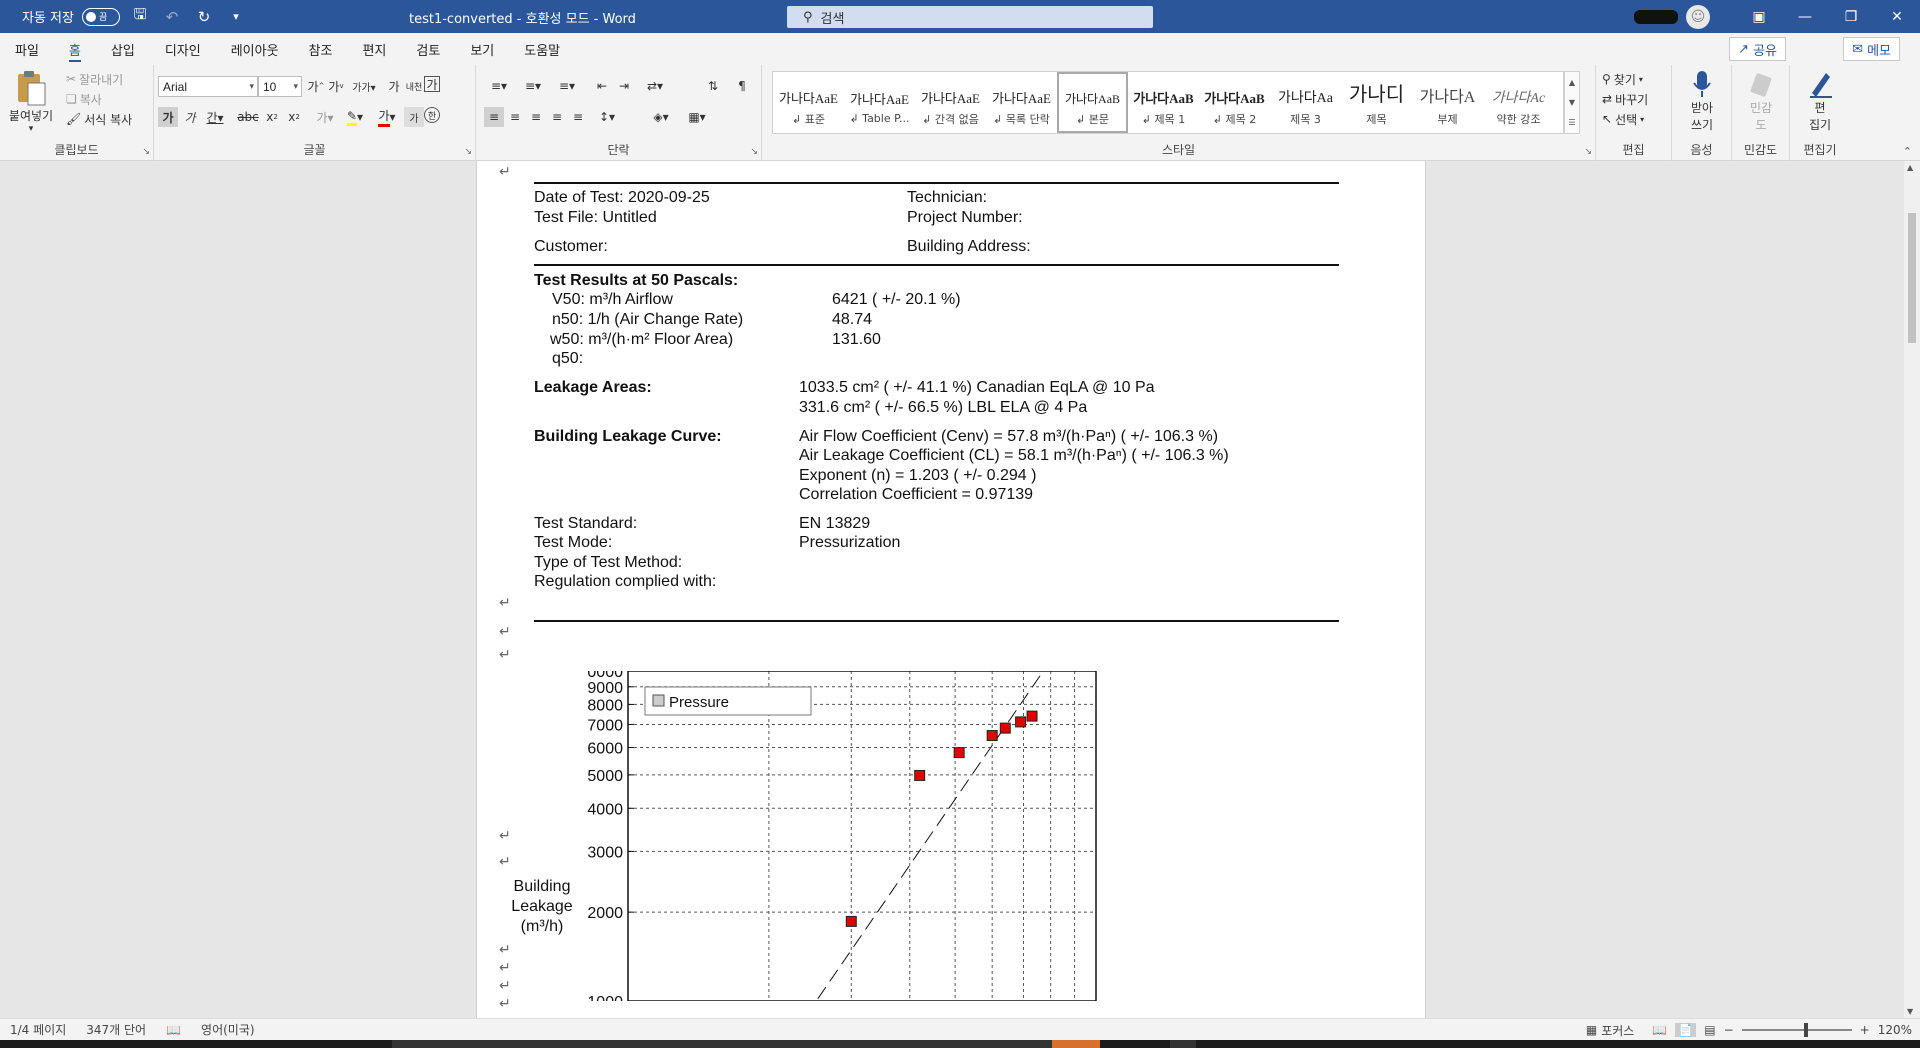  Describe the element at coordinates (1729, 1030) in the screenshot. I see `zoom-out-icon: −` at that location.